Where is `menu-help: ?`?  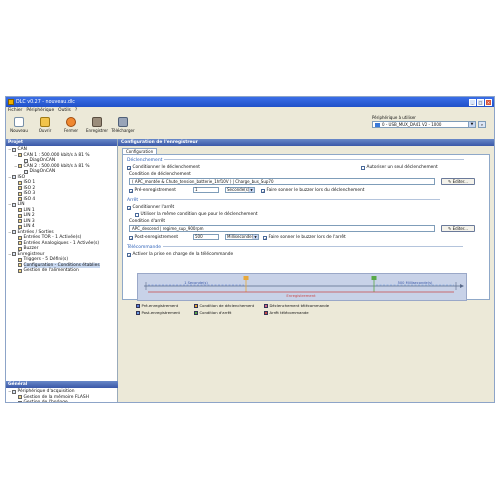 menu-help: ? is located at coordinates (76, 110).